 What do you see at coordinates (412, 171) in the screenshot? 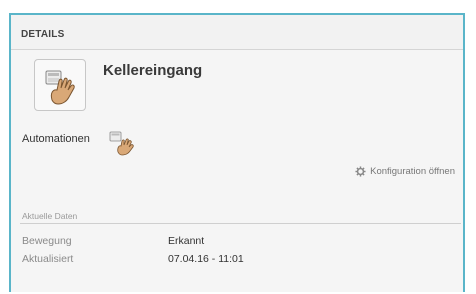
I see `config-link-label: Konfiguration öffnen` at bounding box center [412, 171].